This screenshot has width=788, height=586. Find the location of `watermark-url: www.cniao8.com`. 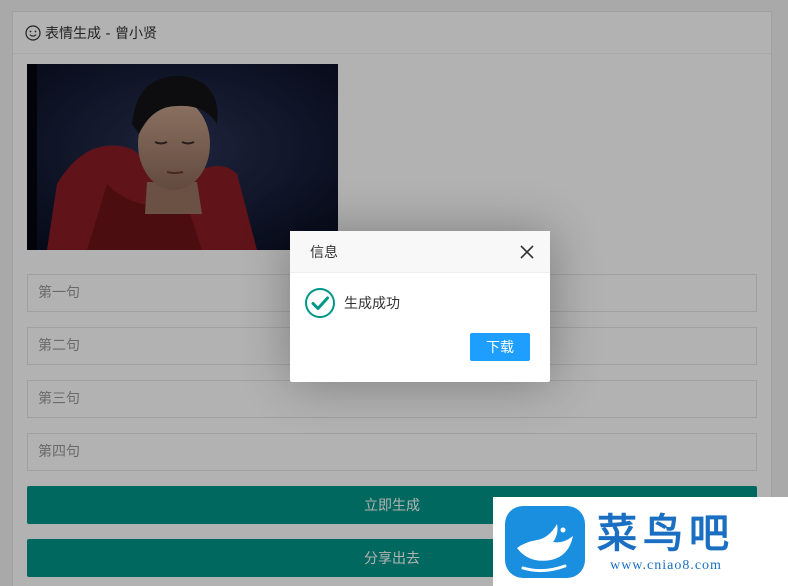

watermark-url: www.cniao8.com is located at coordinates (666, 565).